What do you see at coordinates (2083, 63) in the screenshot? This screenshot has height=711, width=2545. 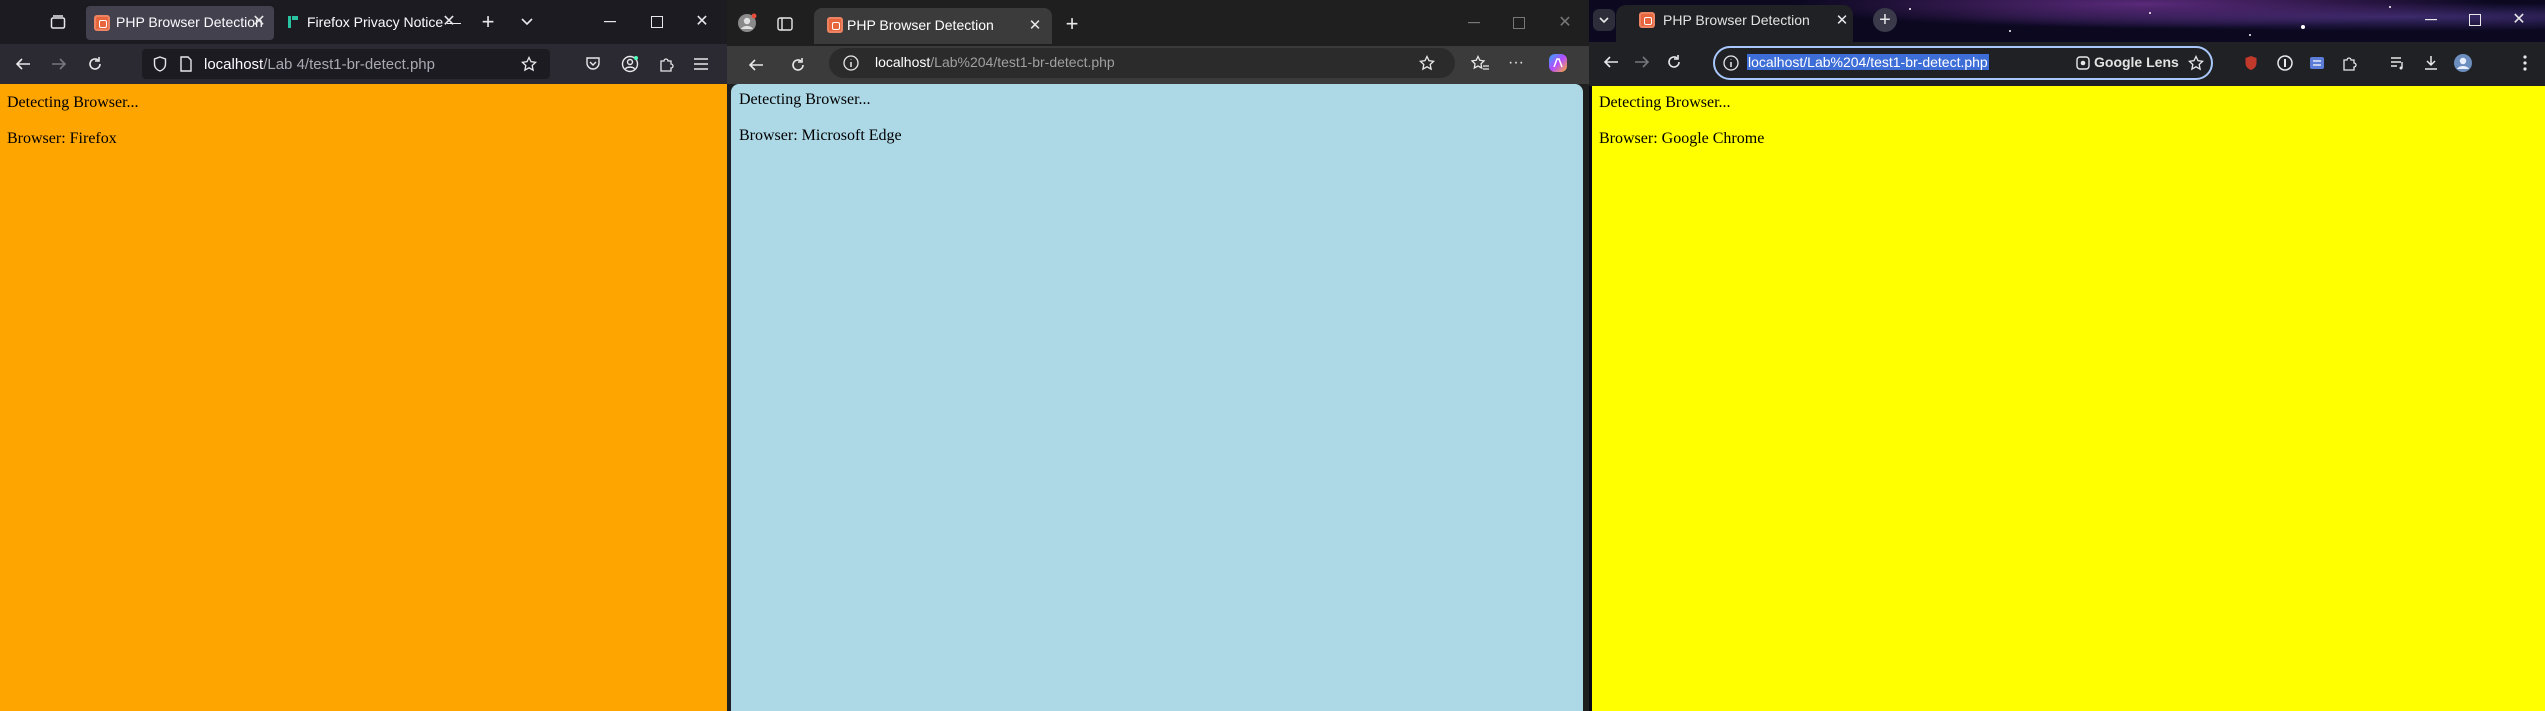 I see `google-lens-icon` at bounding box center [2083, 63].